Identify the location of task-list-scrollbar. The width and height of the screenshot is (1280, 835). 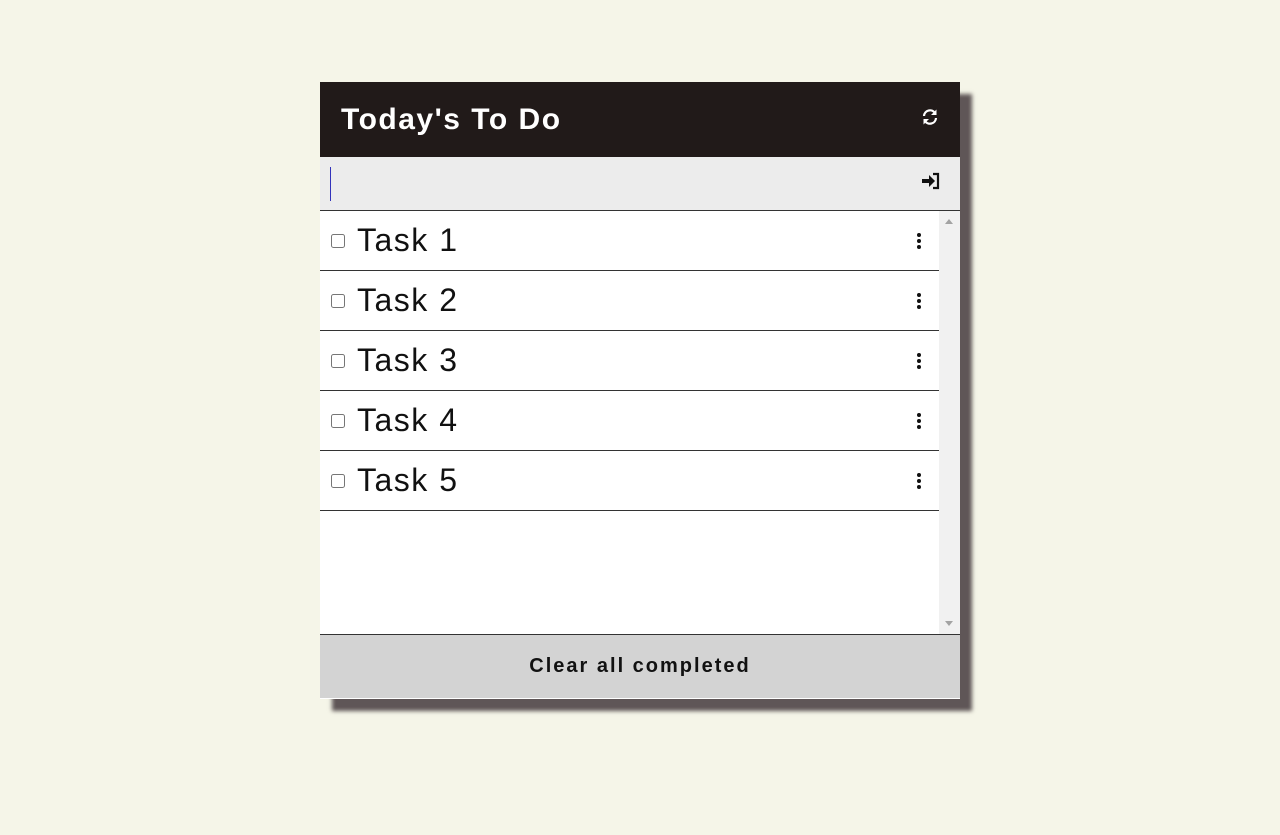
(949, 422).